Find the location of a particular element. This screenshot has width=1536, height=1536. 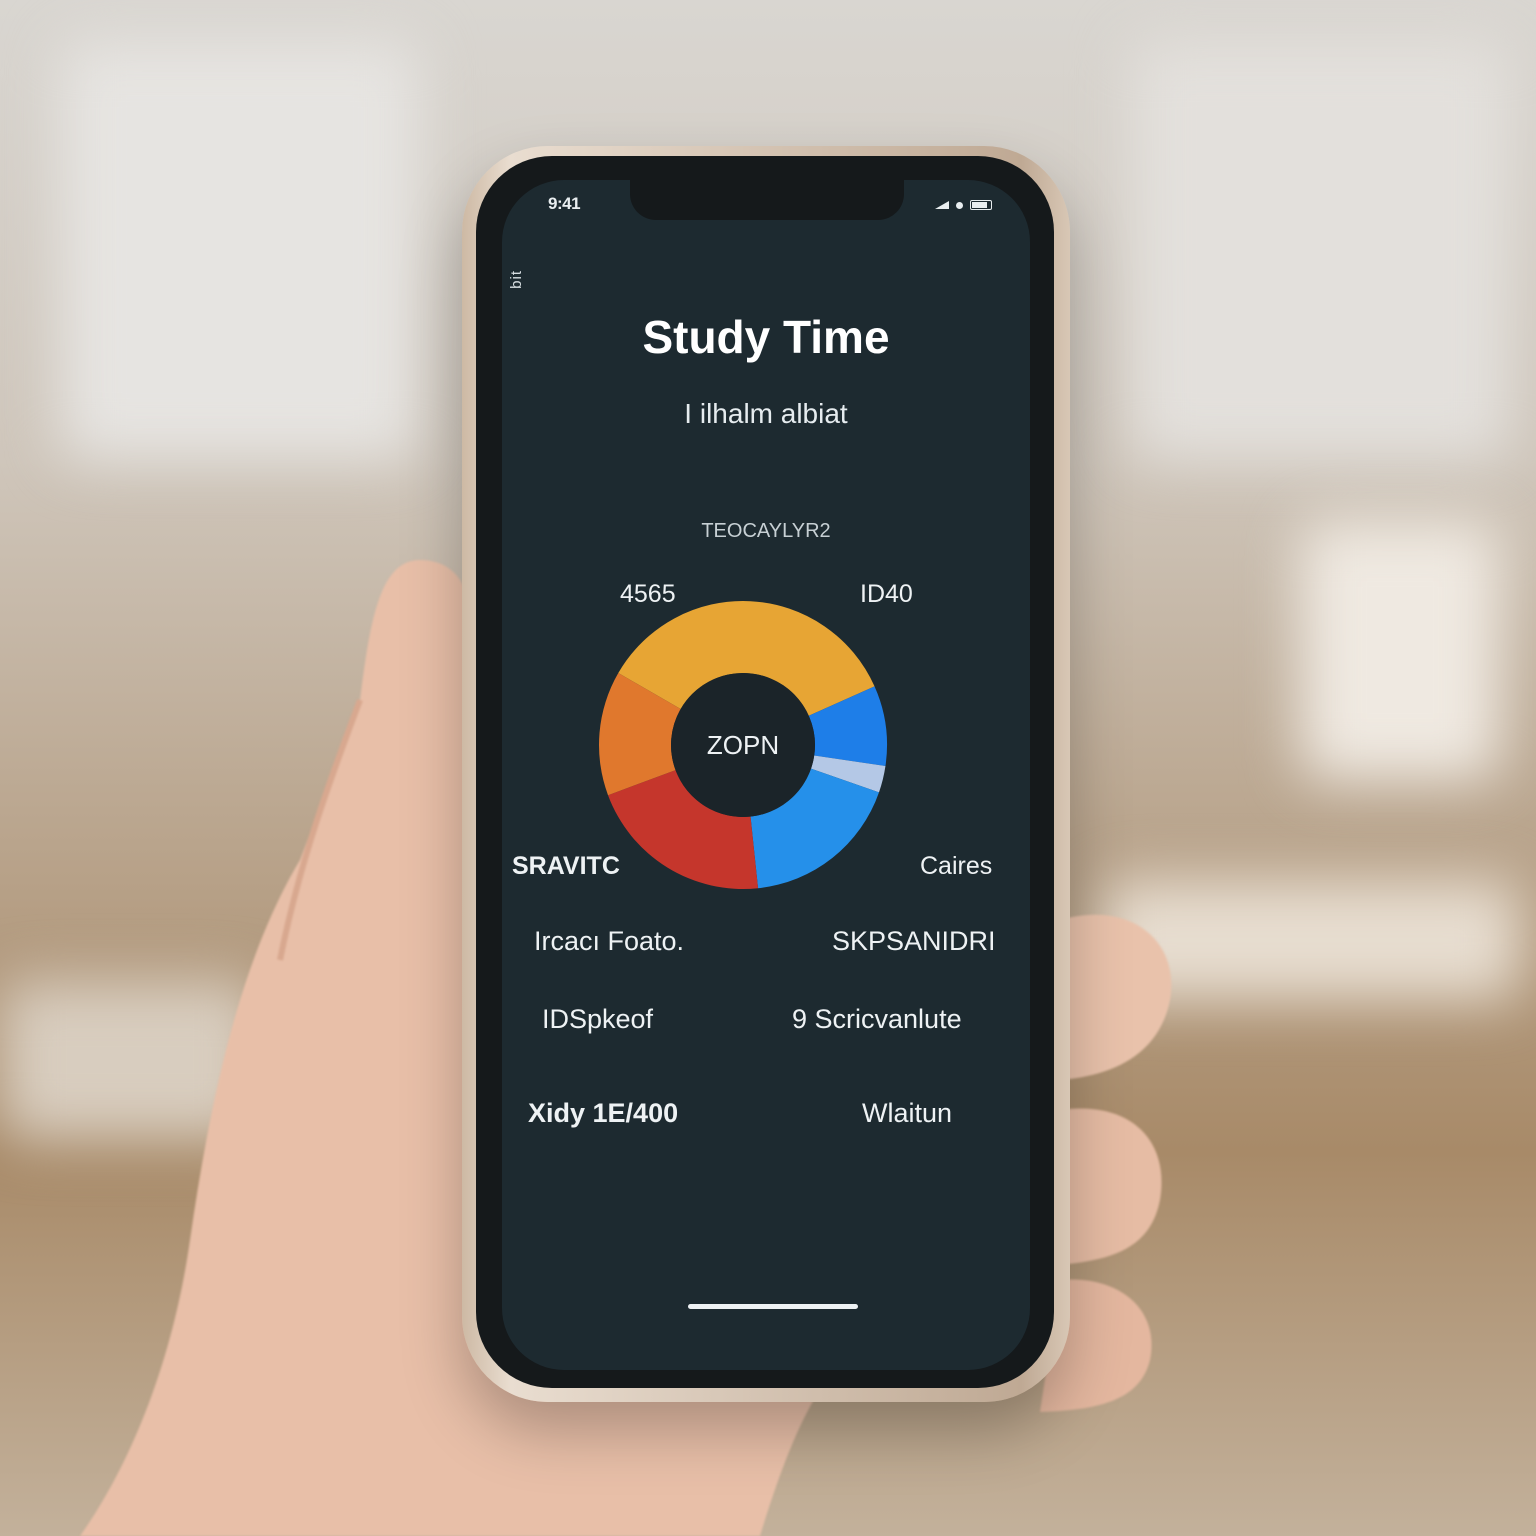

signal-icon is located at coordinates (942, 205).